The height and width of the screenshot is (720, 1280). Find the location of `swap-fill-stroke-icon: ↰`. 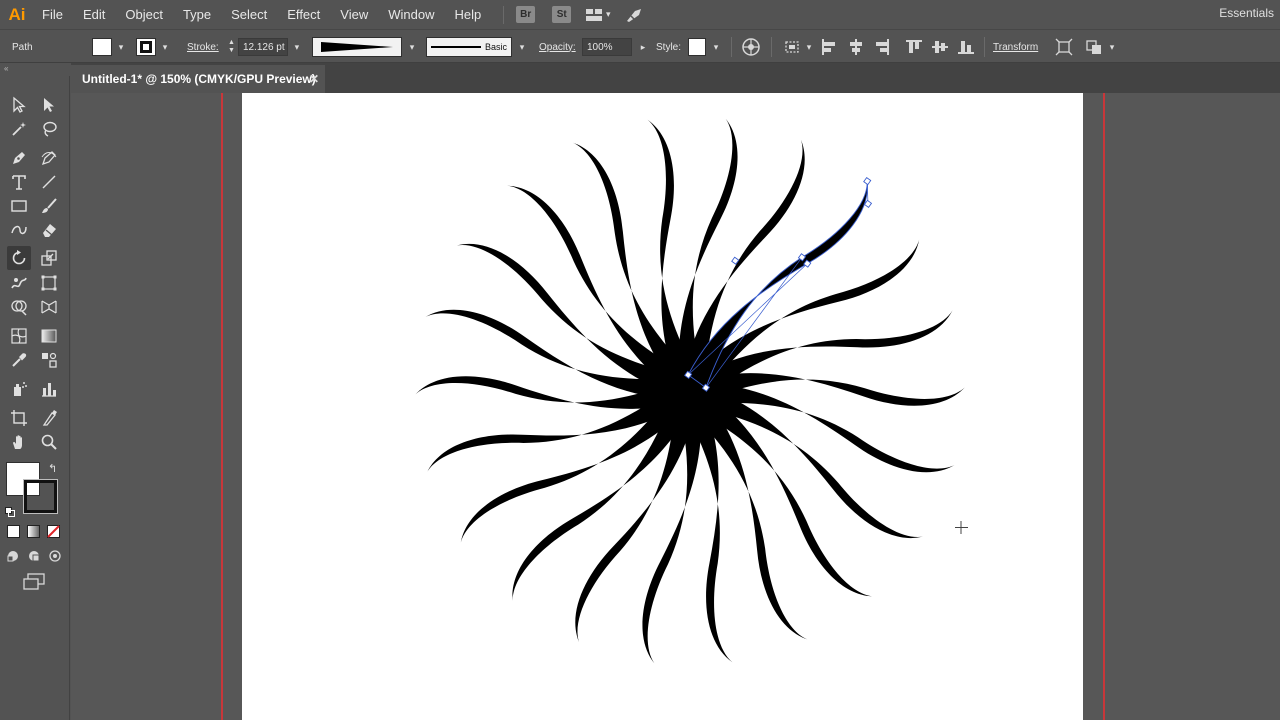

swap-fill-stroke-icon: ↰ is located at coordinates (52, 468).